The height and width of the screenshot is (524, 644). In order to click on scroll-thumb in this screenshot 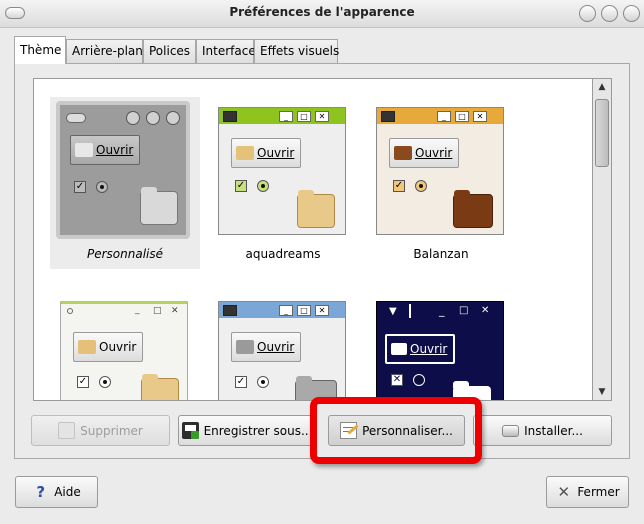, I will do `click(602, 133)`.